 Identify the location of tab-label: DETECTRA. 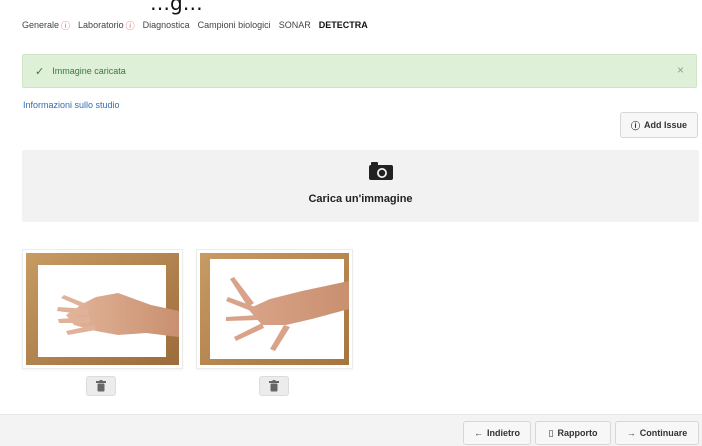
(343, 25).